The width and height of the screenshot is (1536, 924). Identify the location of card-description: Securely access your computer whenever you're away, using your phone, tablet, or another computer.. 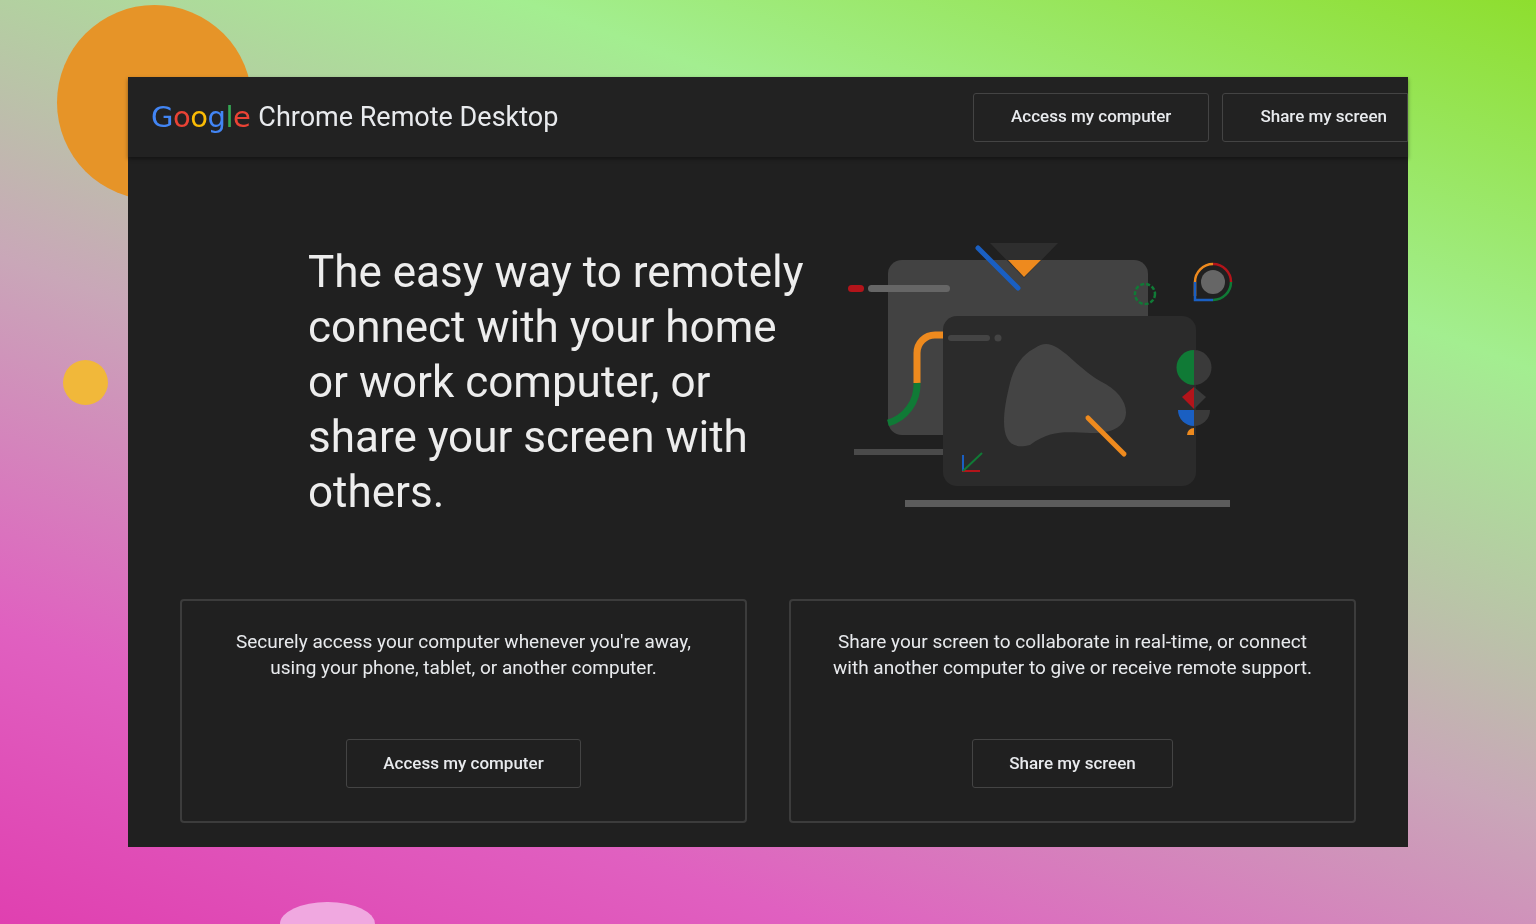
(463, 655).